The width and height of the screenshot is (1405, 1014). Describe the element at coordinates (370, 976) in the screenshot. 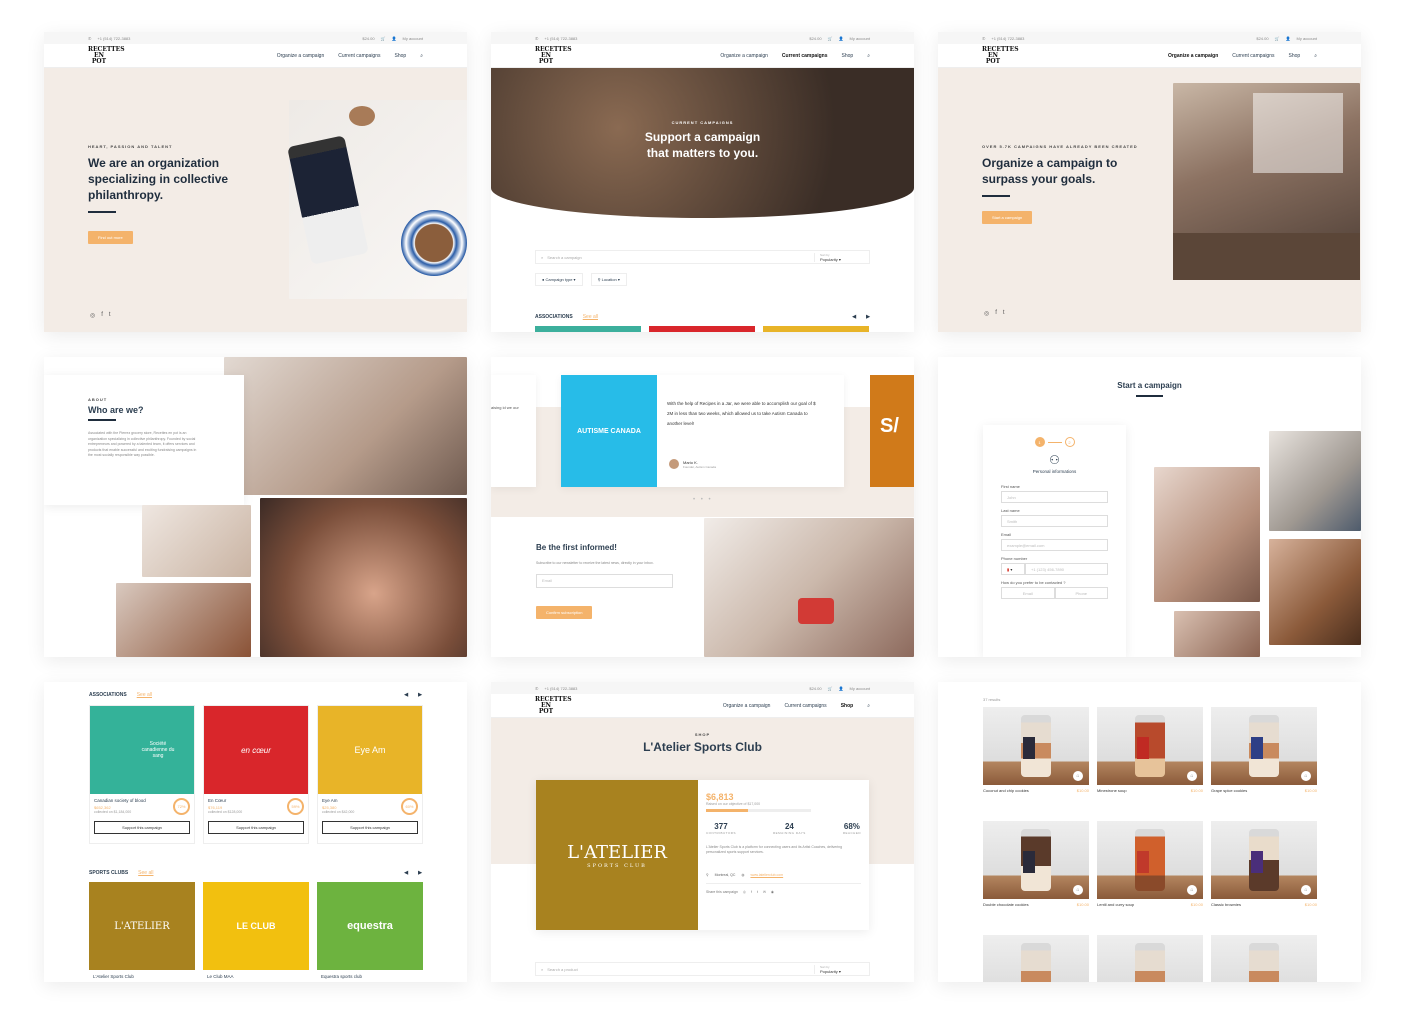

I see `club-name: Equestra sports club` at that location.